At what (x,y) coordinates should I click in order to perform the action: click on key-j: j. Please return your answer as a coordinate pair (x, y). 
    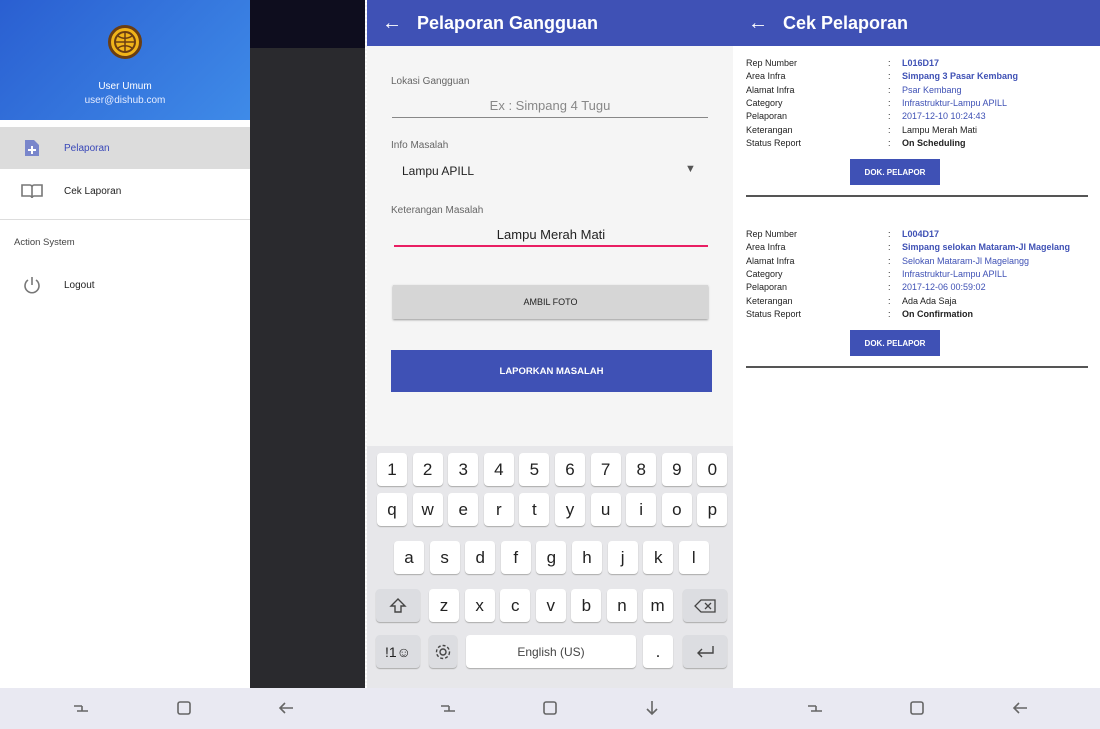
    Looking at the image, I should click on (622, 557).